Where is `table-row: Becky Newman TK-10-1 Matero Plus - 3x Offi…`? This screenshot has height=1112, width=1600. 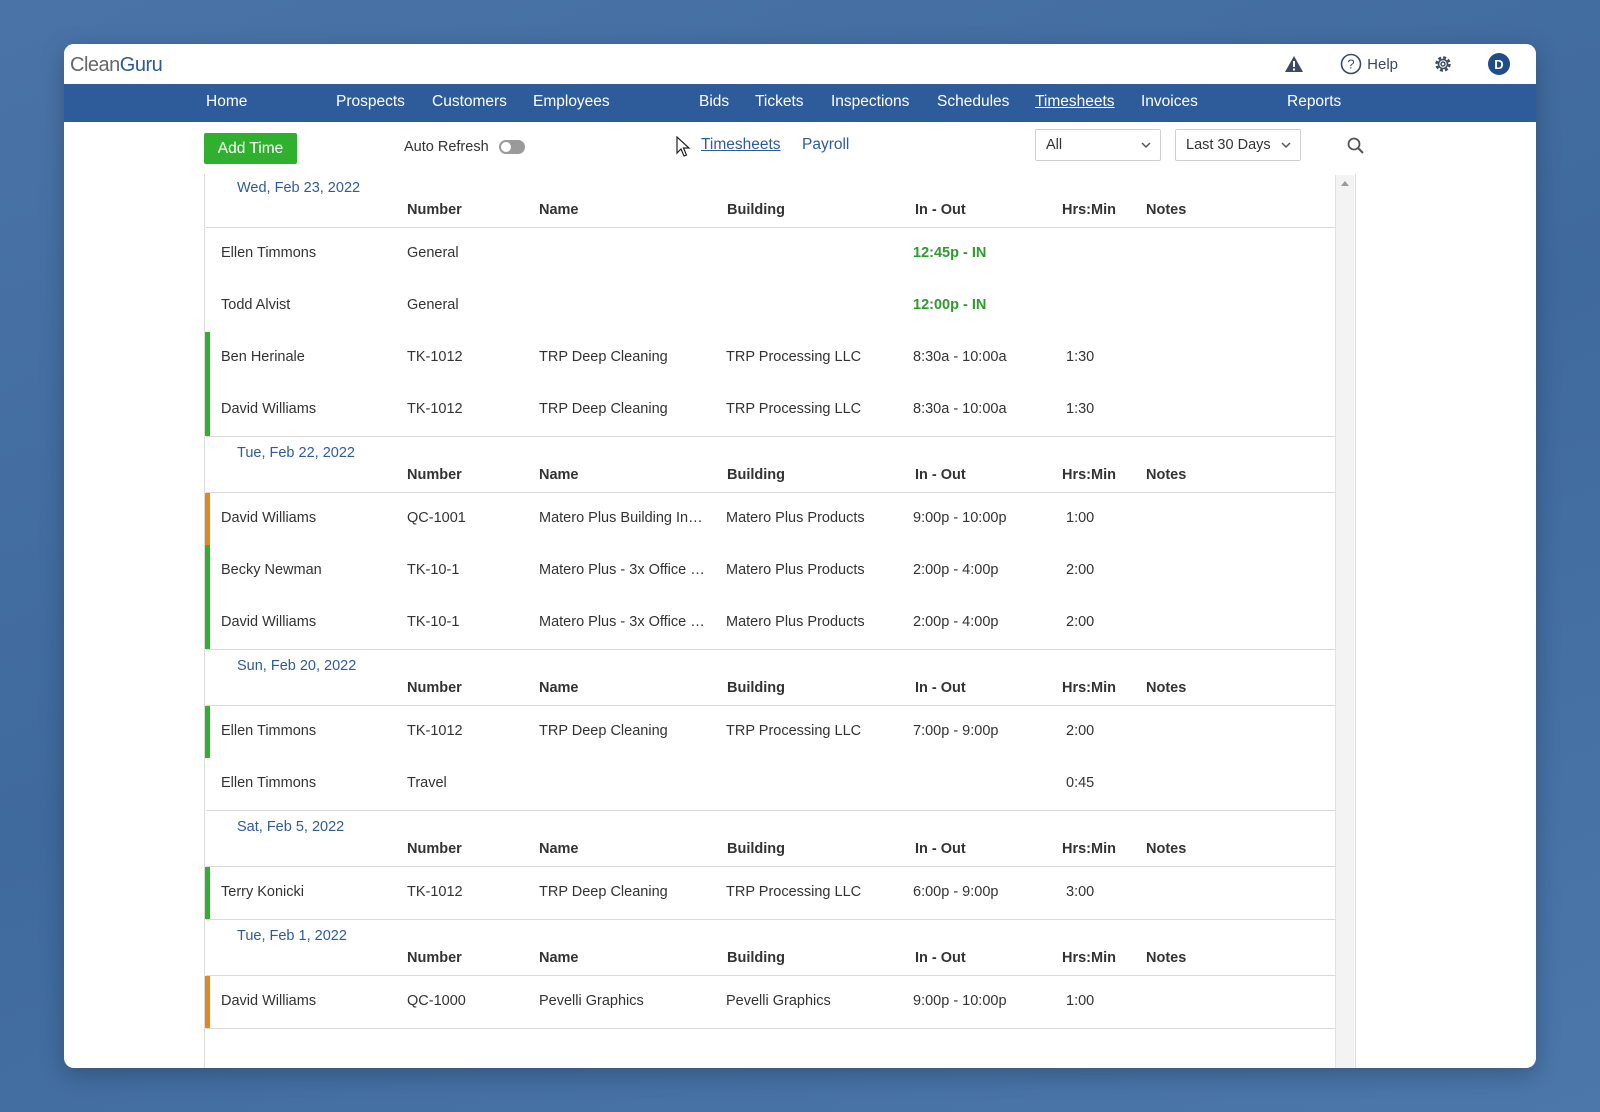
table-row: Becky Newman TK-10-1 Matero Plus - 3x Offi… is located at coordinates (770, 571).